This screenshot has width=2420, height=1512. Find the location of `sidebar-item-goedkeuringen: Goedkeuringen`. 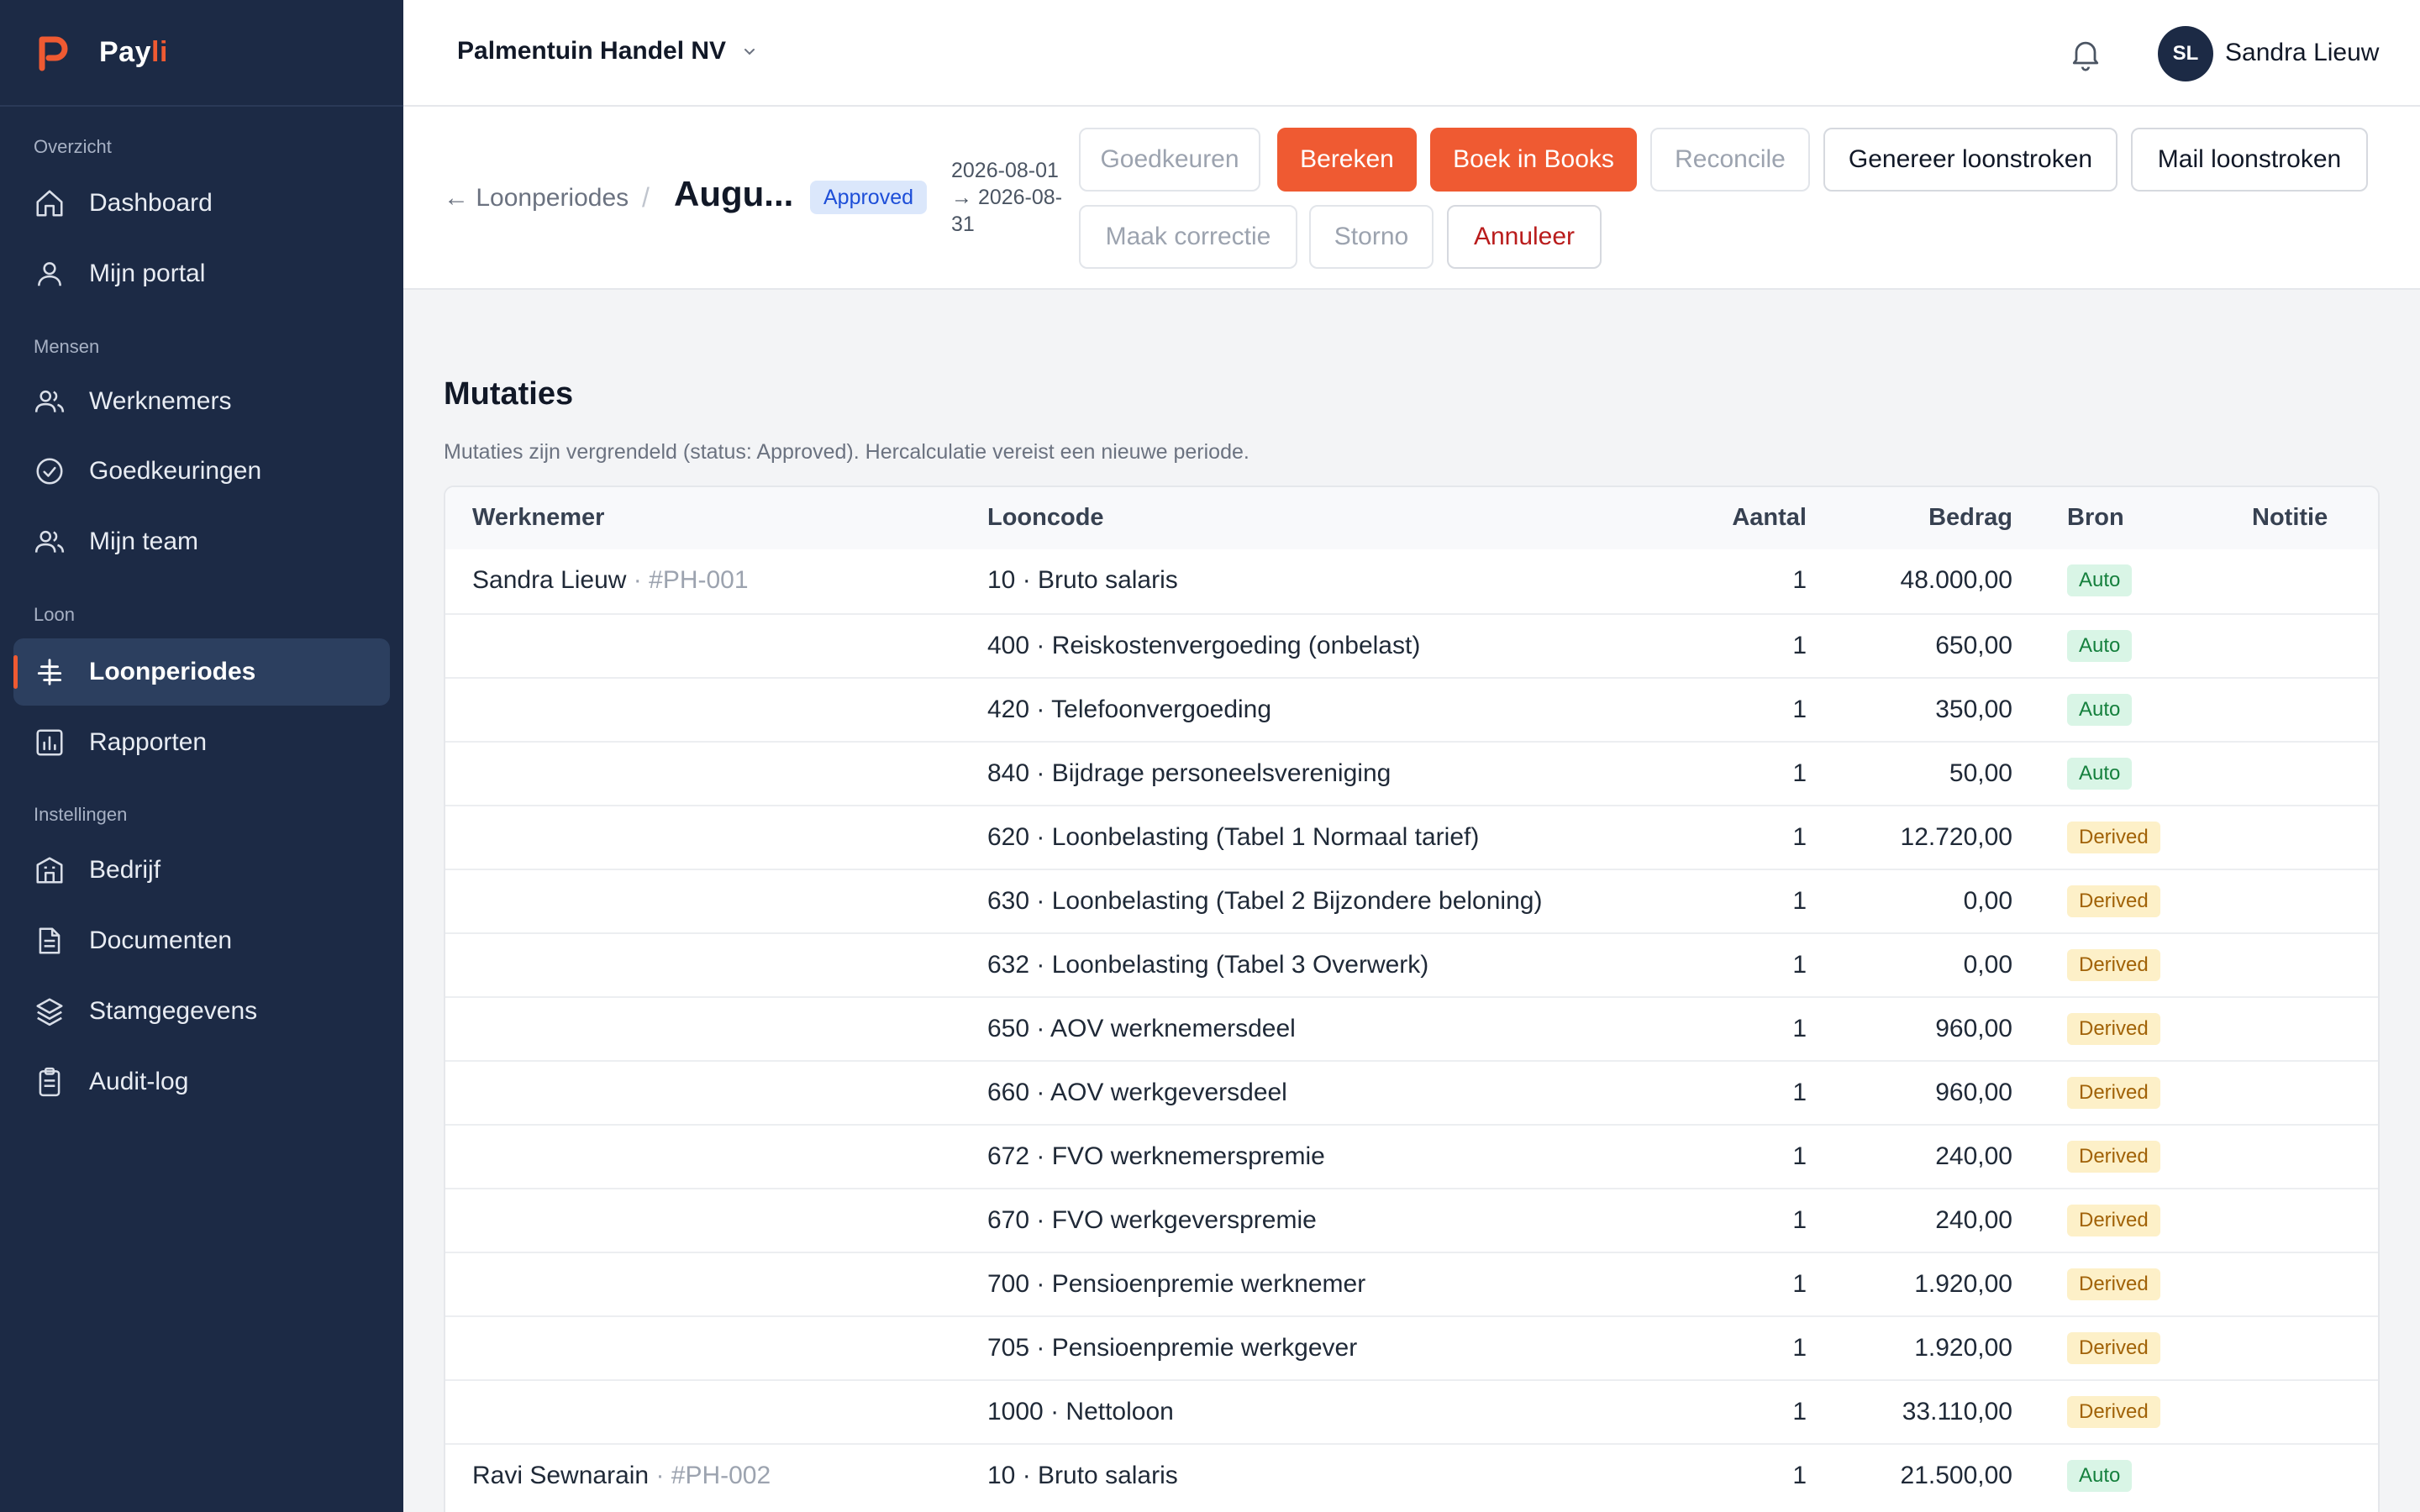

sidebar-item-goedkeuringen: Goedkeuringen is located at coordinates (202, 471).